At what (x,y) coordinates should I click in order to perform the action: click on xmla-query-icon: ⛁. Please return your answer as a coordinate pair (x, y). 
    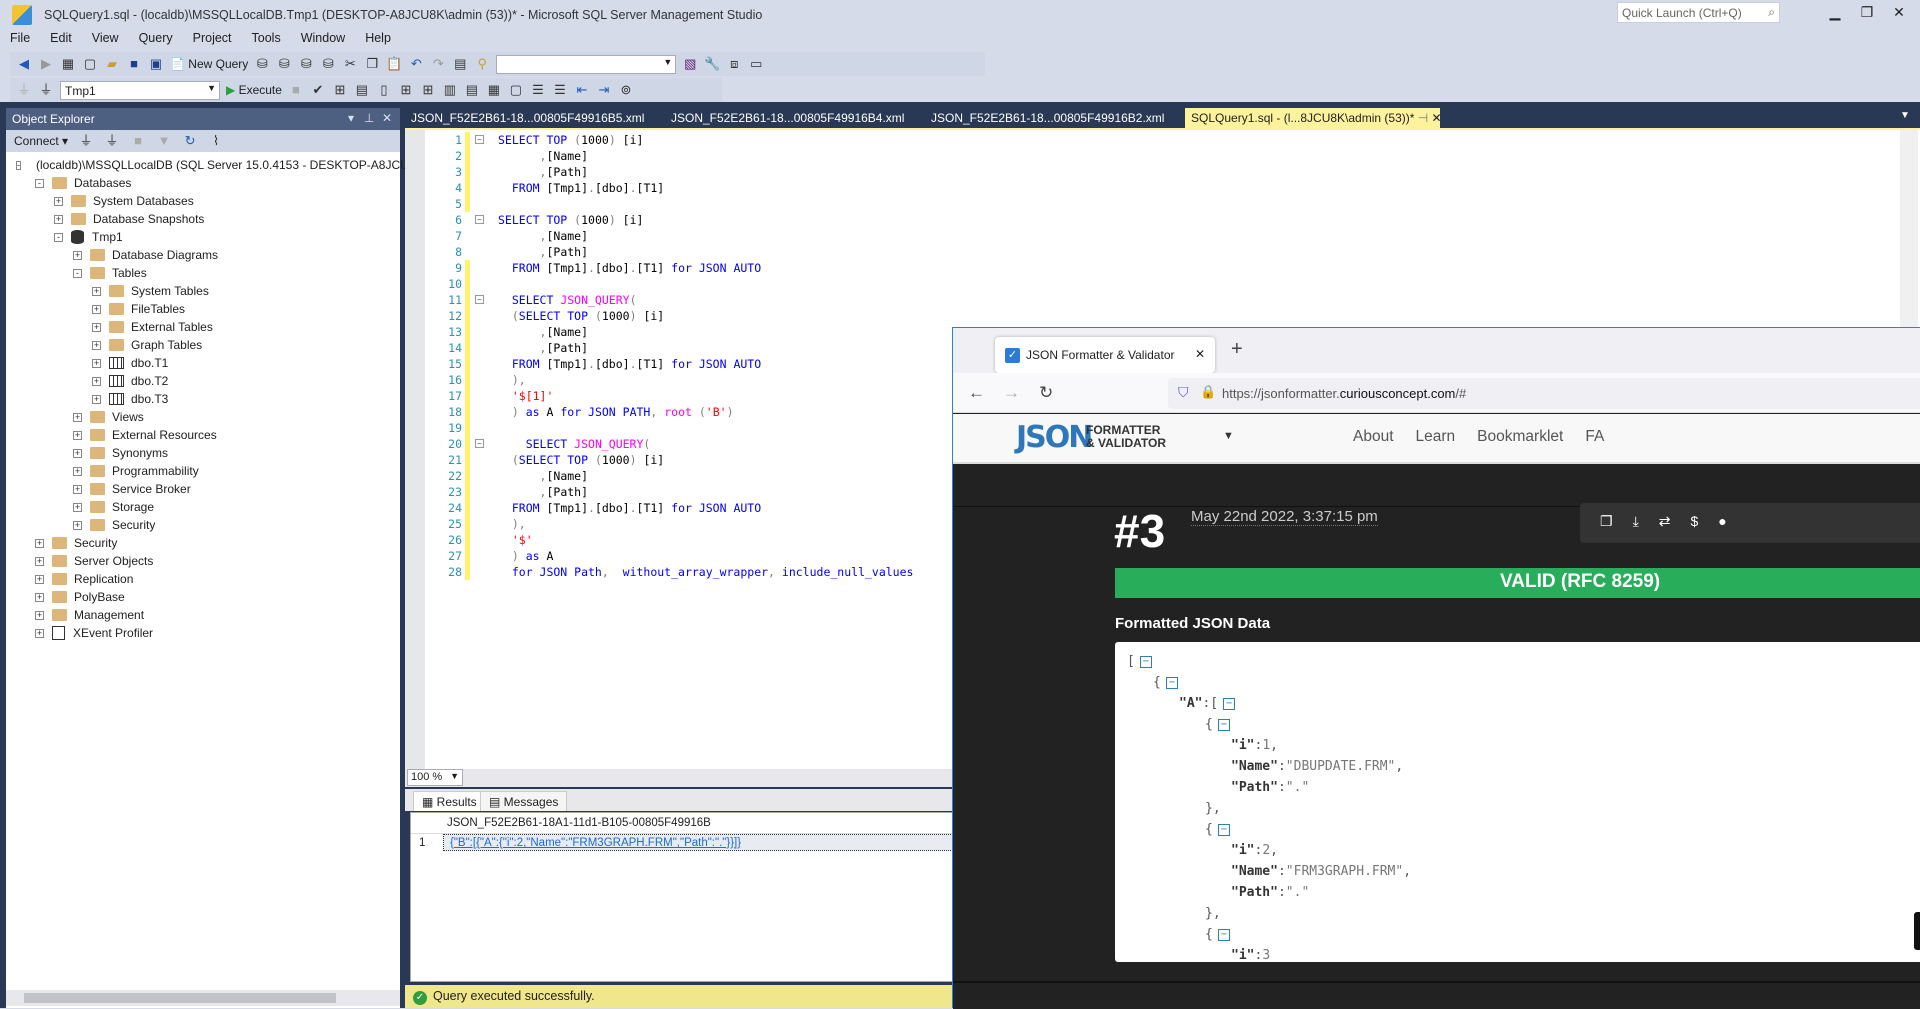
    Looking at the image, I should click on (306, 64).